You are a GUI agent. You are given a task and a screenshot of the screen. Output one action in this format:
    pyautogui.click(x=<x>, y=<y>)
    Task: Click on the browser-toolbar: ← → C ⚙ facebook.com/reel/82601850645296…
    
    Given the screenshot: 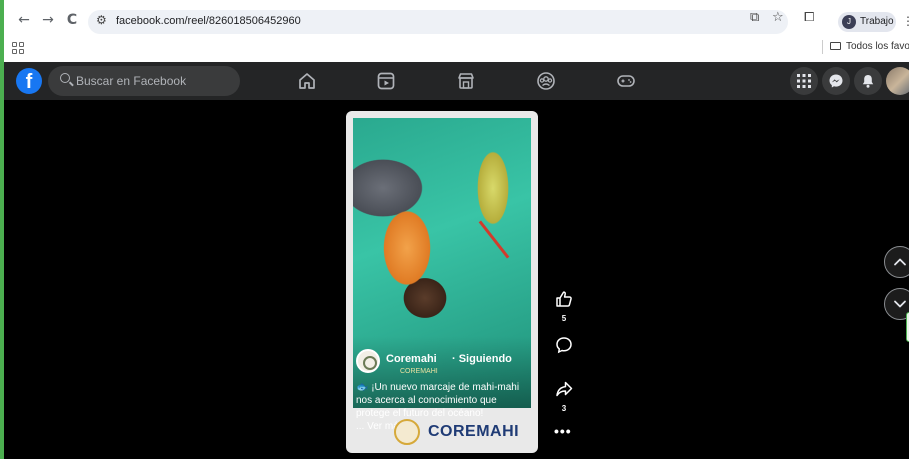 What is the action you would take?
    pyautogui.click(x=456, y=21)
    